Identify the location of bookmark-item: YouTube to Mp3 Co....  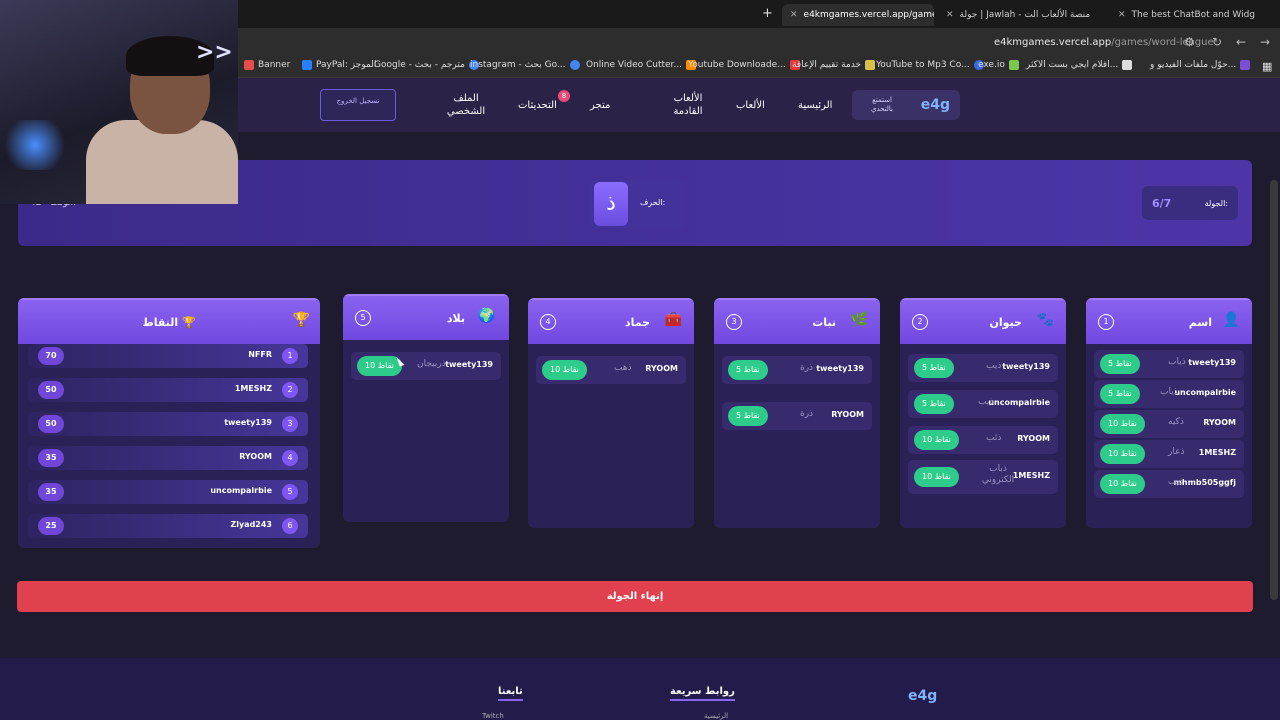
(930, 65).